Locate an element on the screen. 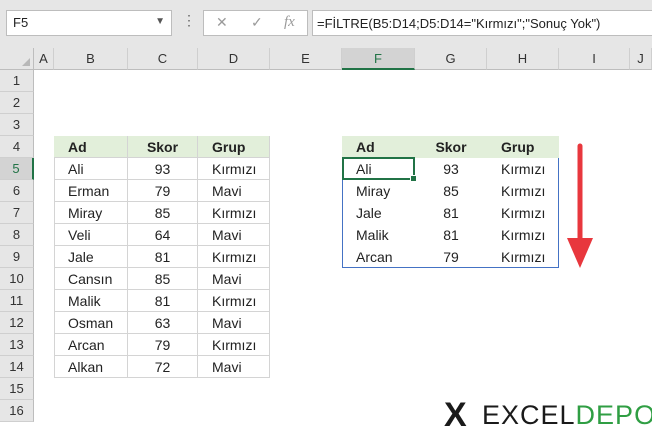 The width and height of the screenshot is (652, 444). arrow-head is located at coordinates (580, 253).